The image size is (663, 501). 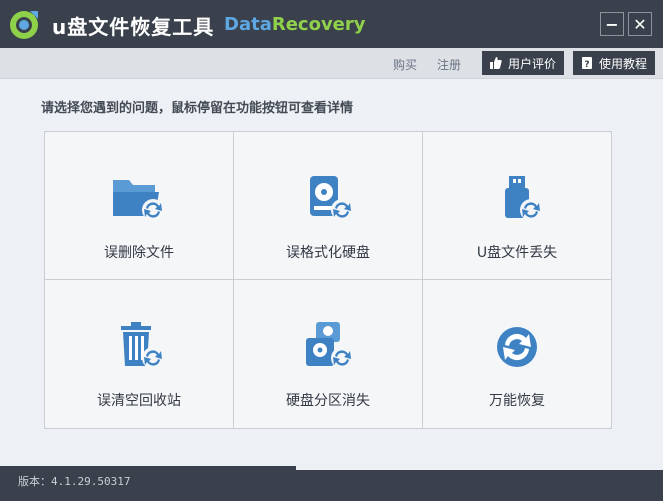 I want to click on option-formatted-disk: 误格式化硬盘, so click(x=328, y=206).